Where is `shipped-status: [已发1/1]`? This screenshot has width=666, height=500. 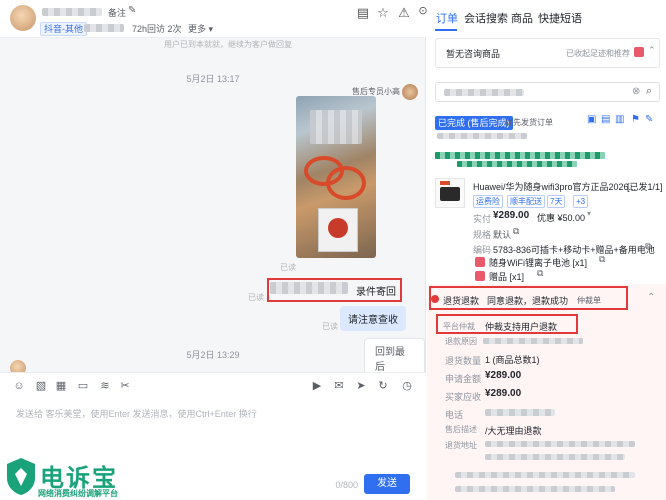
shipped-status: [已发1/1] is located at coordinates (645, 187).